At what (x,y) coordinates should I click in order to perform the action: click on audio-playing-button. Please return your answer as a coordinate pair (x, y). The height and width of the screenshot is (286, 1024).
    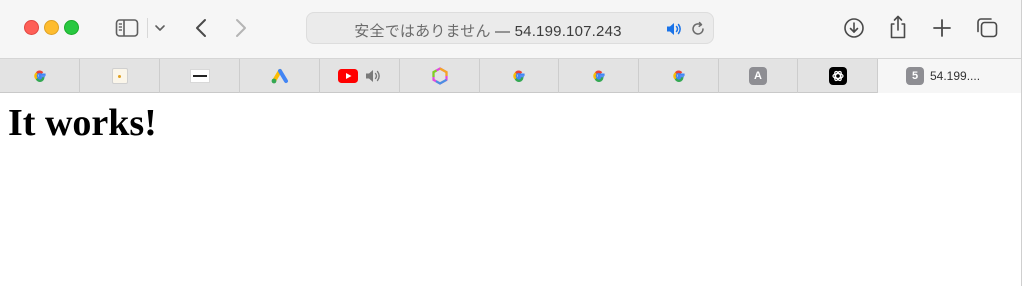
    Looking at the image, I should click on (674, 29).